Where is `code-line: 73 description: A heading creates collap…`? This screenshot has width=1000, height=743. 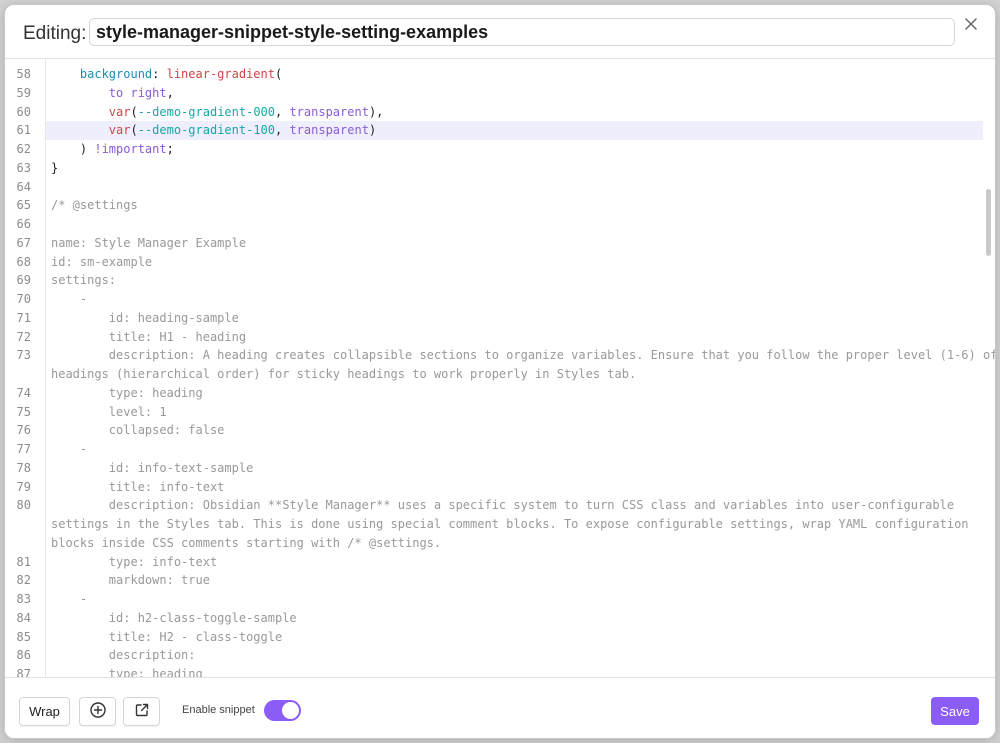 code-line: 73 description: A heading creates collap… is located at coordinates (500, 355).